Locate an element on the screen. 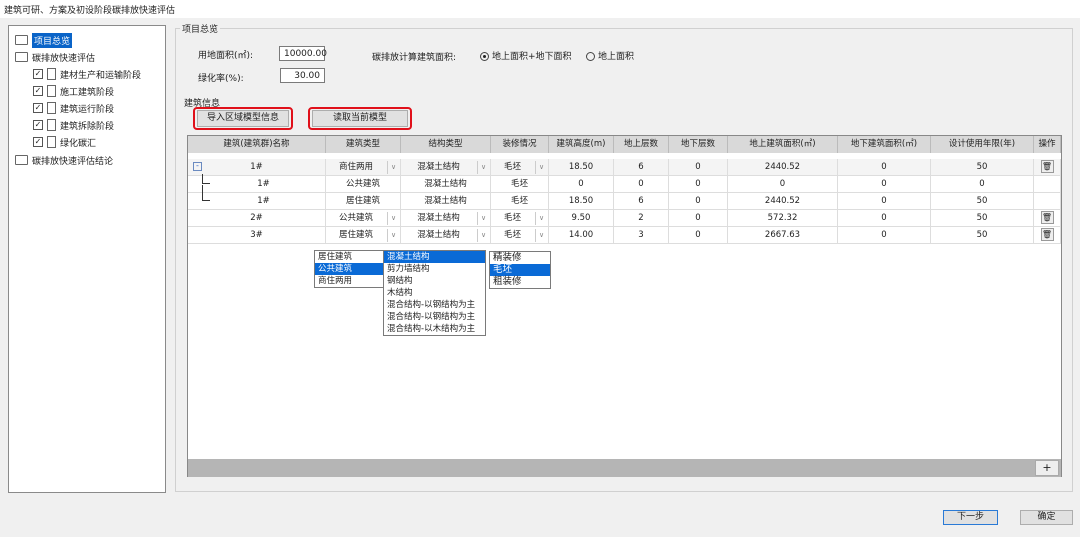 This screenshot has width=1080, height=537. above-cell: 2 is located at coordinates (641, 218).